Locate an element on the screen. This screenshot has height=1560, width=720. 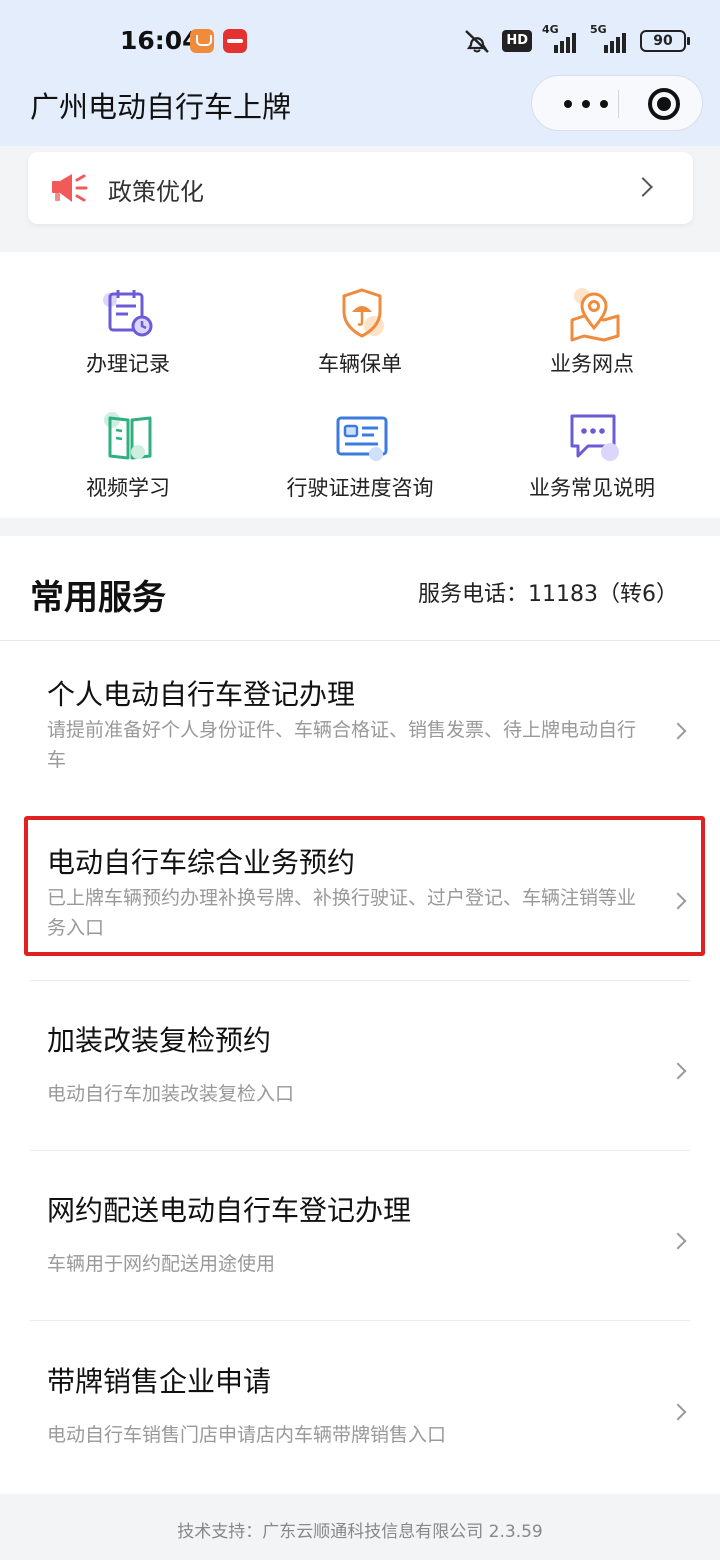
signal-4g-icon: 4G is located at coordinates (561, 38).